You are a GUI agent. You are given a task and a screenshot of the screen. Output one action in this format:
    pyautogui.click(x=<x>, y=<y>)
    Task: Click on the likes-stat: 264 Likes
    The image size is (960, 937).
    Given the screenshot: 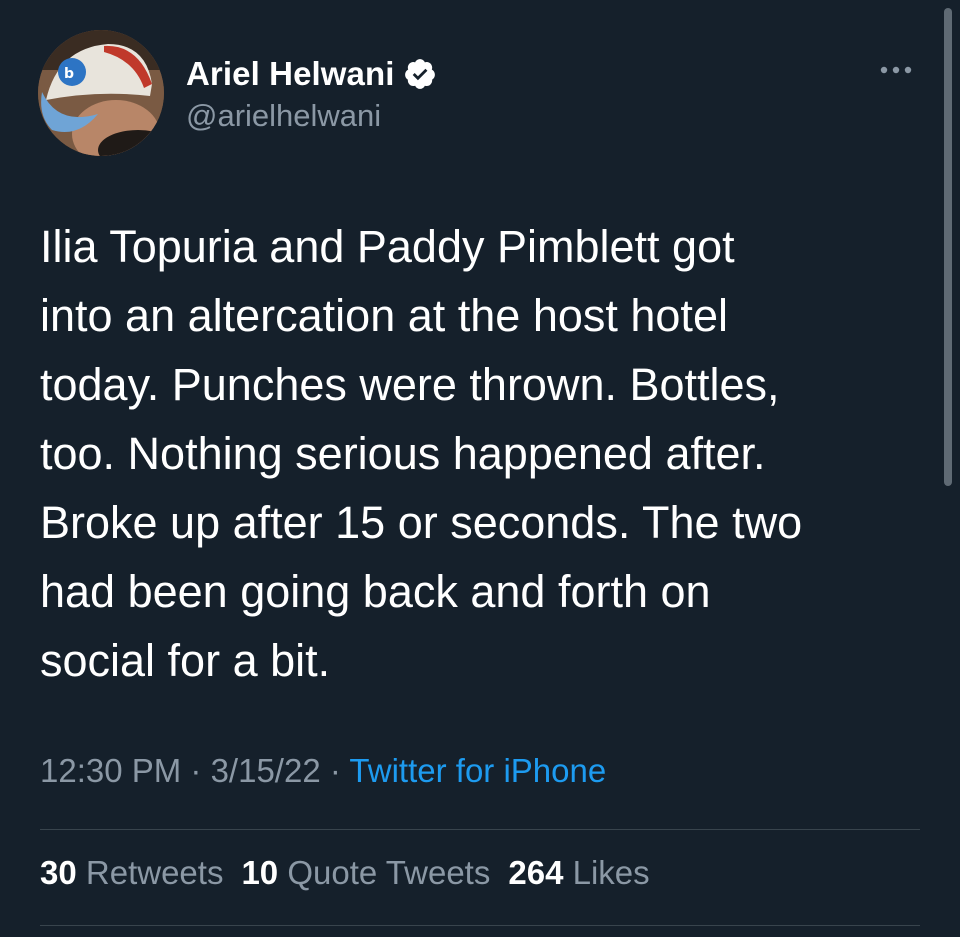 What is the action you would take?
    pyautogui.click(x=578, y=872)
    